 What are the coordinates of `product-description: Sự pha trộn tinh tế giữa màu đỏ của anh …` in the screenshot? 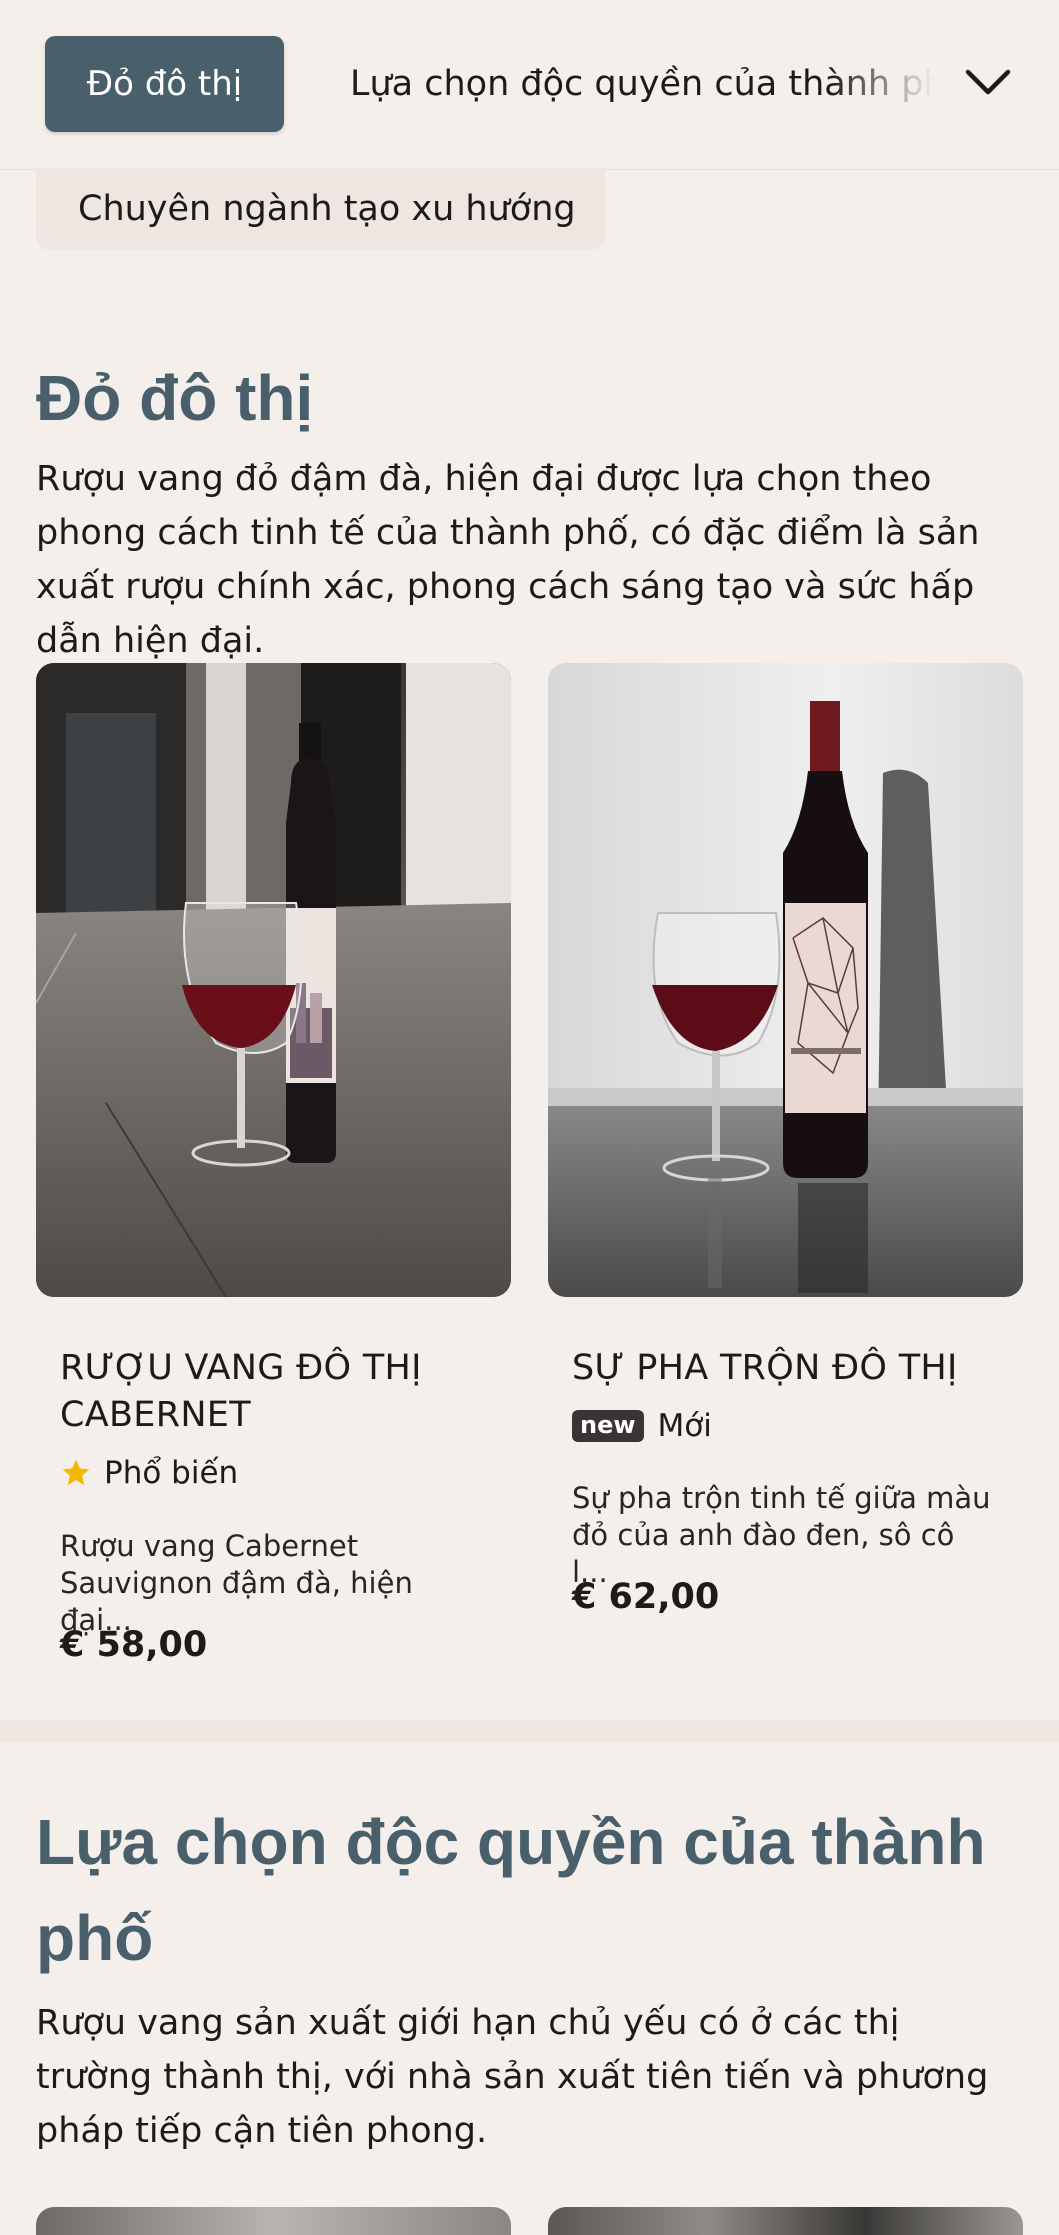 It's located at (781, 1535).